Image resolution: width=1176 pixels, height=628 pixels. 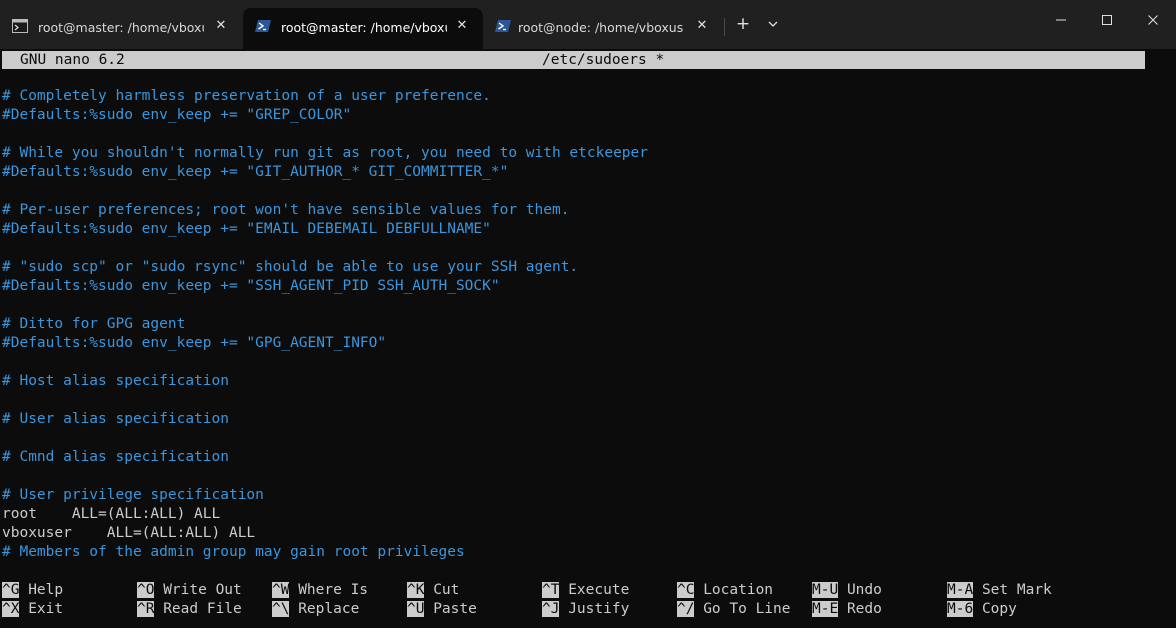 I want to click on buffer-line: #Defaults:%sudo env_keep += "GREP_COLOR", so click(x=177, y=115).